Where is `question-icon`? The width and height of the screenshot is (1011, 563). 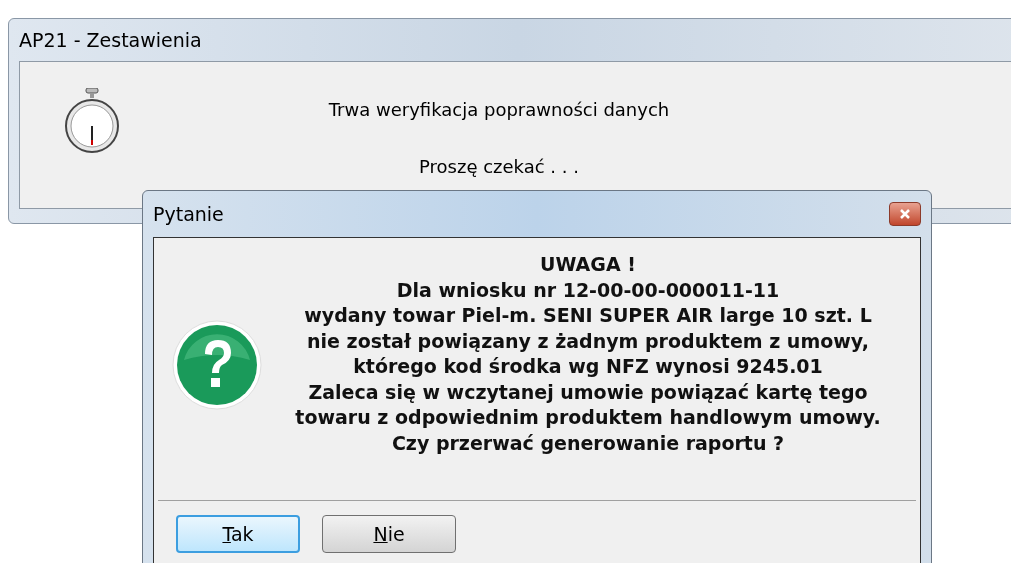
question-icon is located at coordinates (217, 365).